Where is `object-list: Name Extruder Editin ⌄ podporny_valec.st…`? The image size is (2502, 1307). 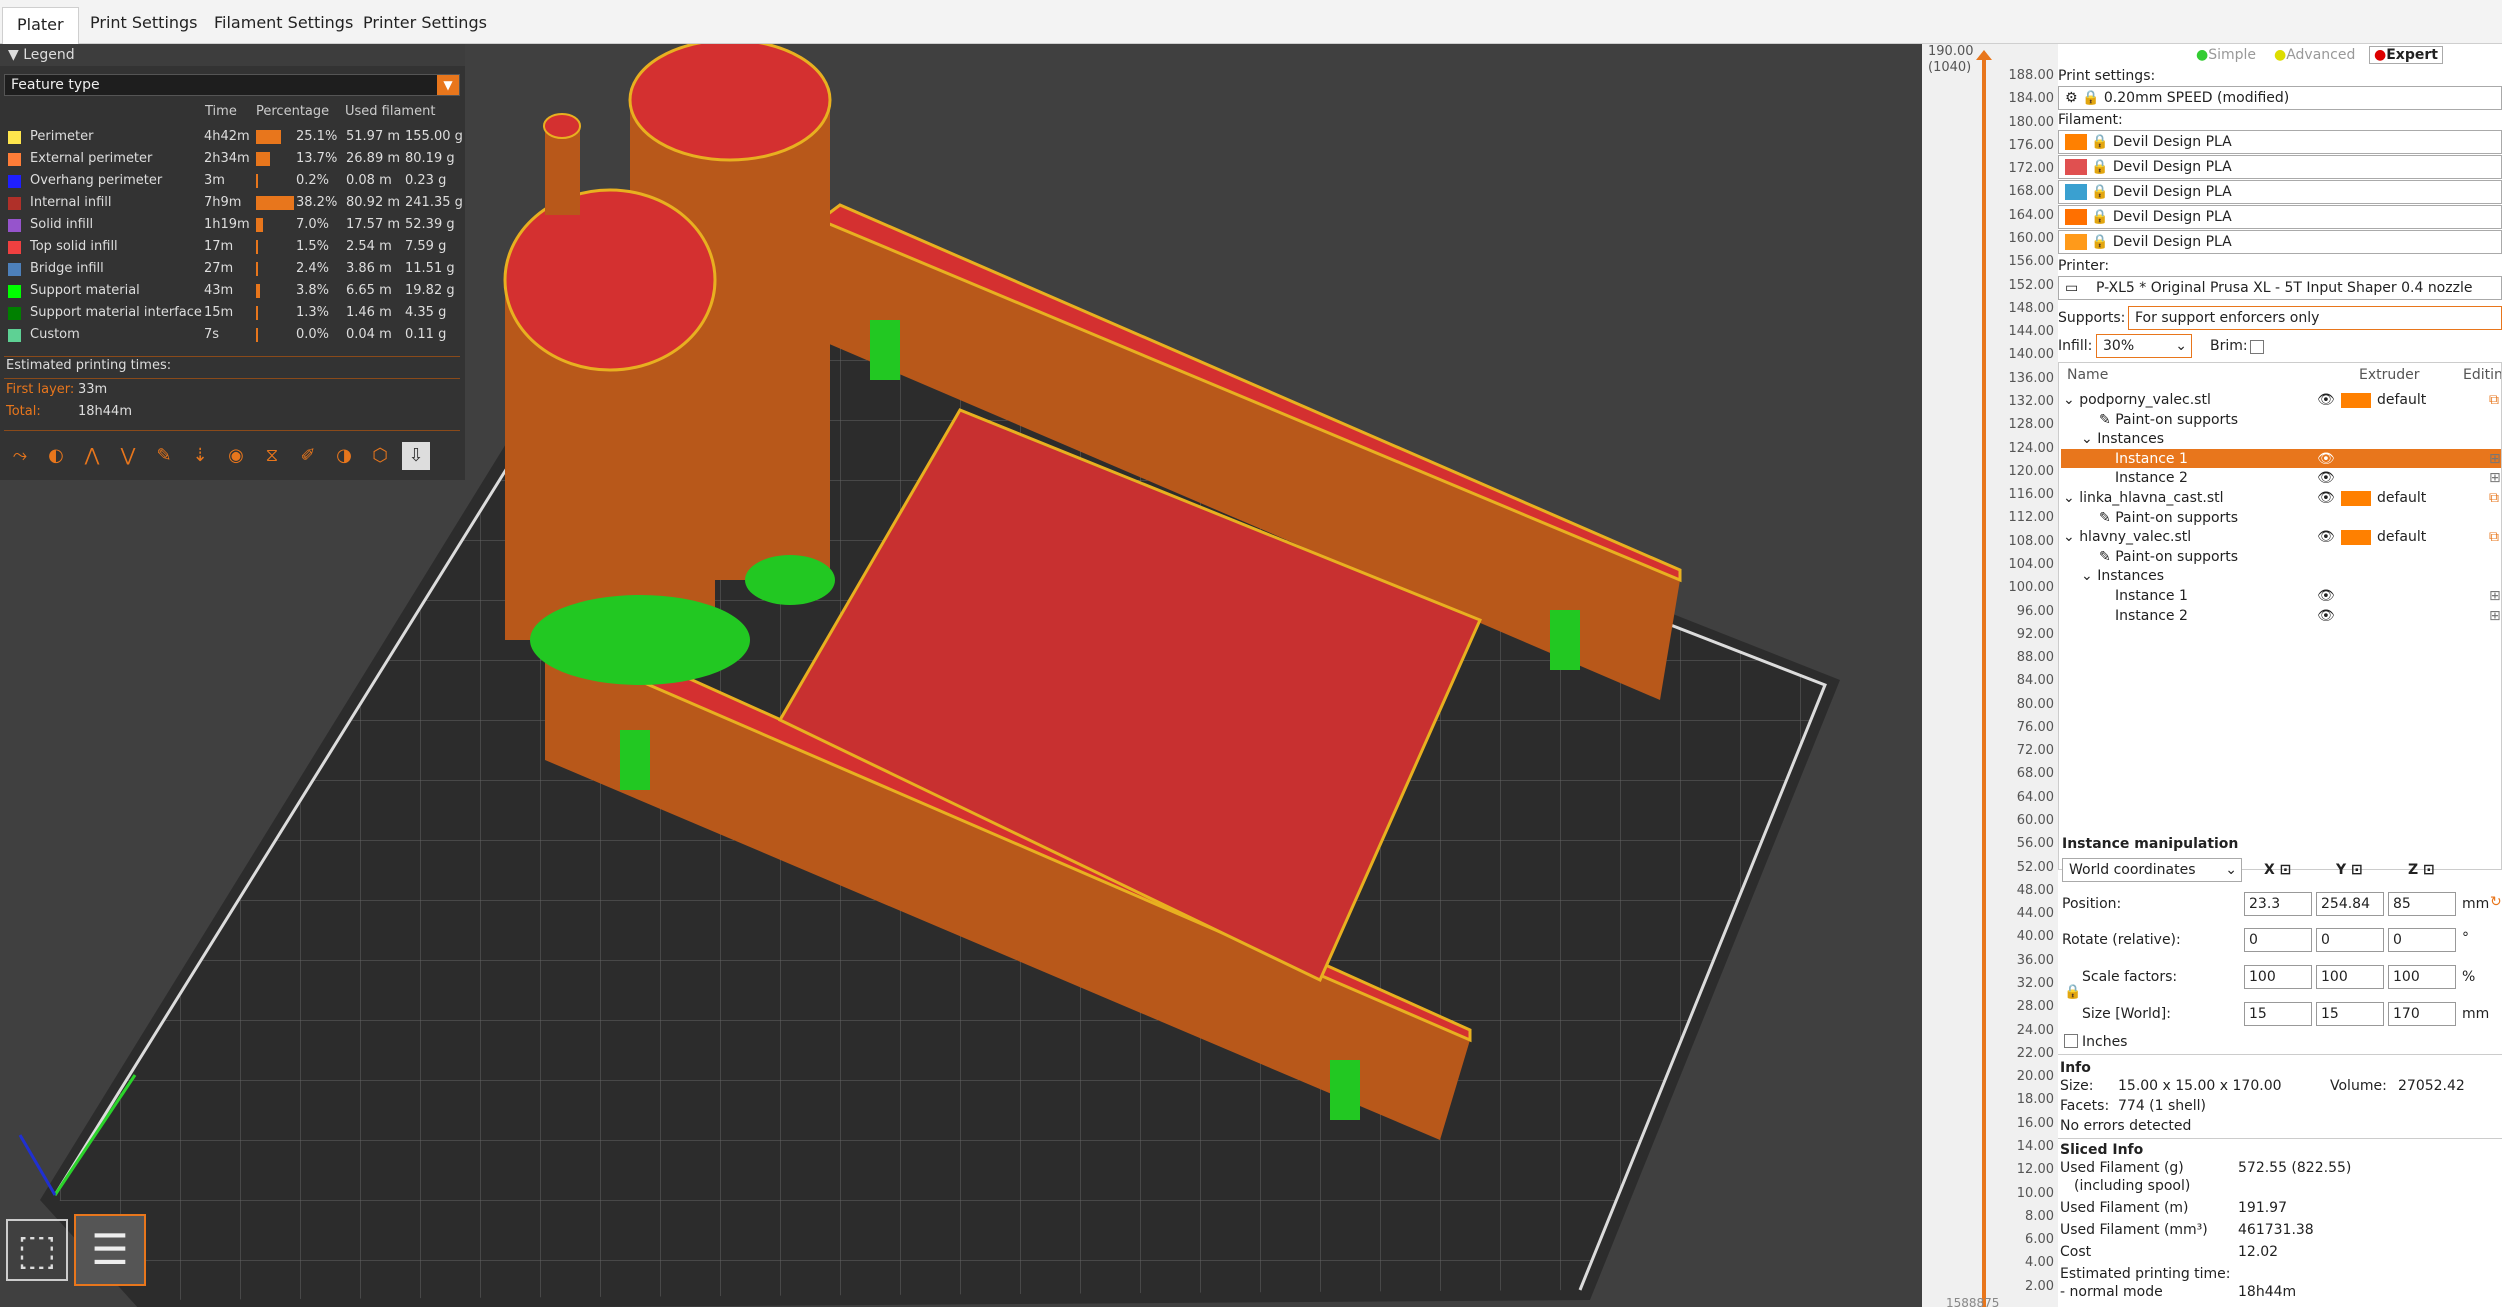
object-list: Name Extruder Editin ⌄ podporny_valec.st… is located at coordinates (2280, 616).